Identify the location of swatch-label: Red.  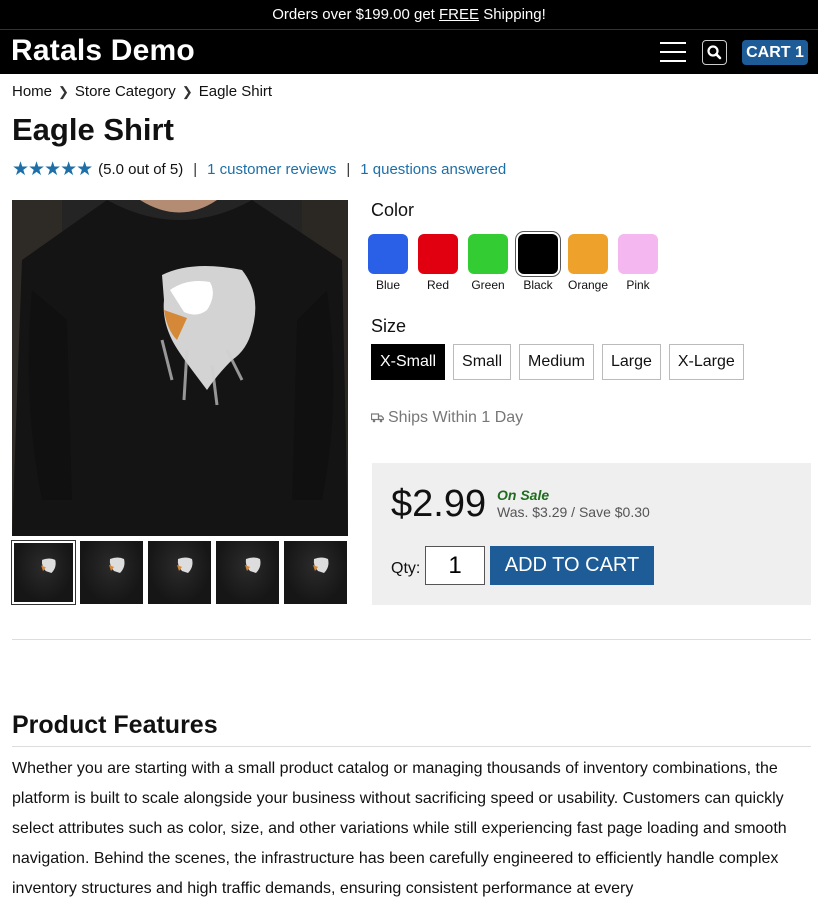
(437, 285).